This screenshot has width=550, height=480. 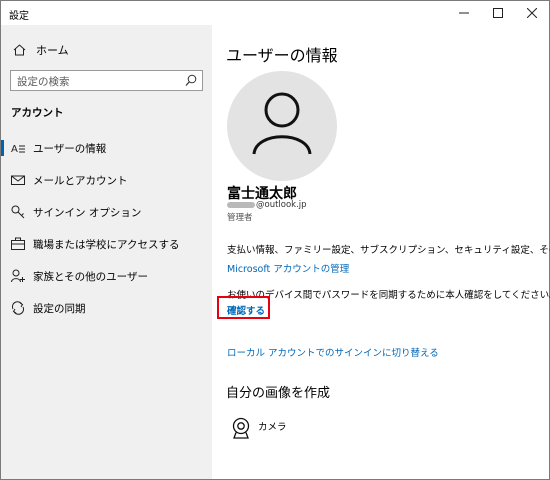 I want to click on close-icon, so click(x=532, y=13).